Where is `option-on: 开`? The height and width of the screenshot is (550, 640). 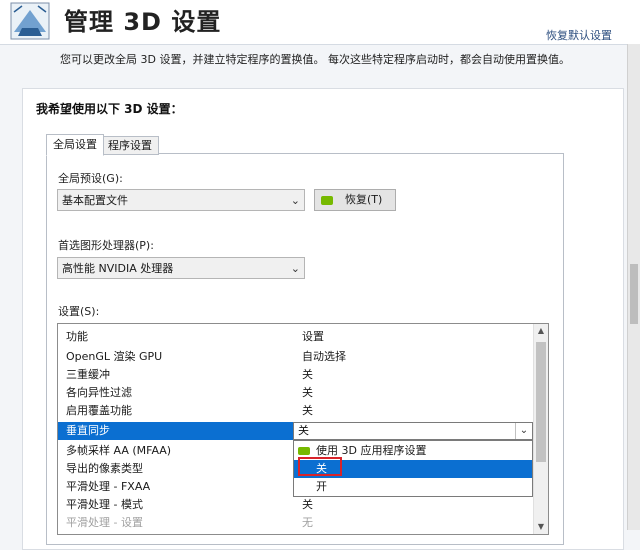
option-on: 开 is located at coordinates (413, 487).